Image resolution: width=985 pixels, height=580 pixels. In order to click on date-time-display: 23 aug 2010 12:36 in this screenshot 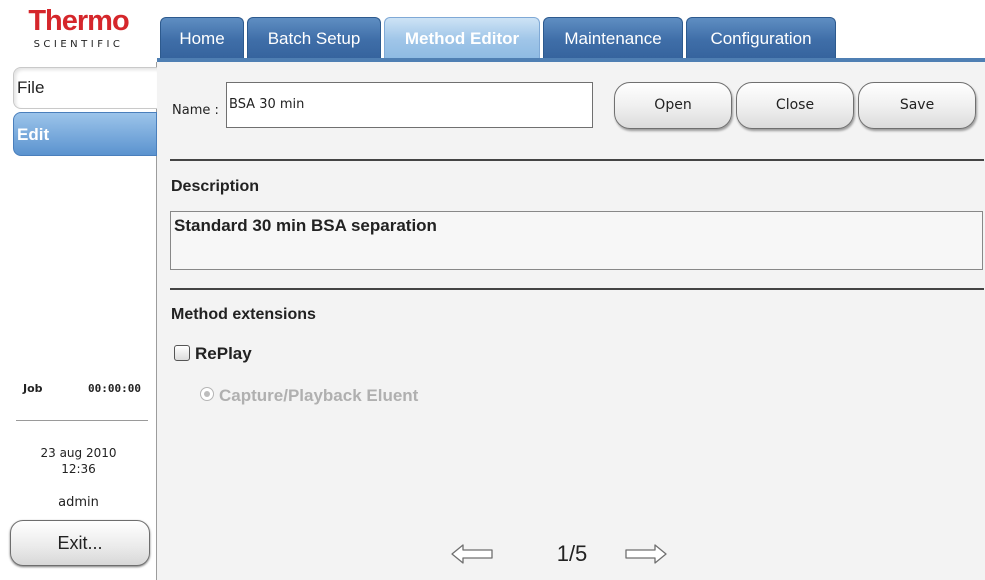, I will do `click(78, 461)`.